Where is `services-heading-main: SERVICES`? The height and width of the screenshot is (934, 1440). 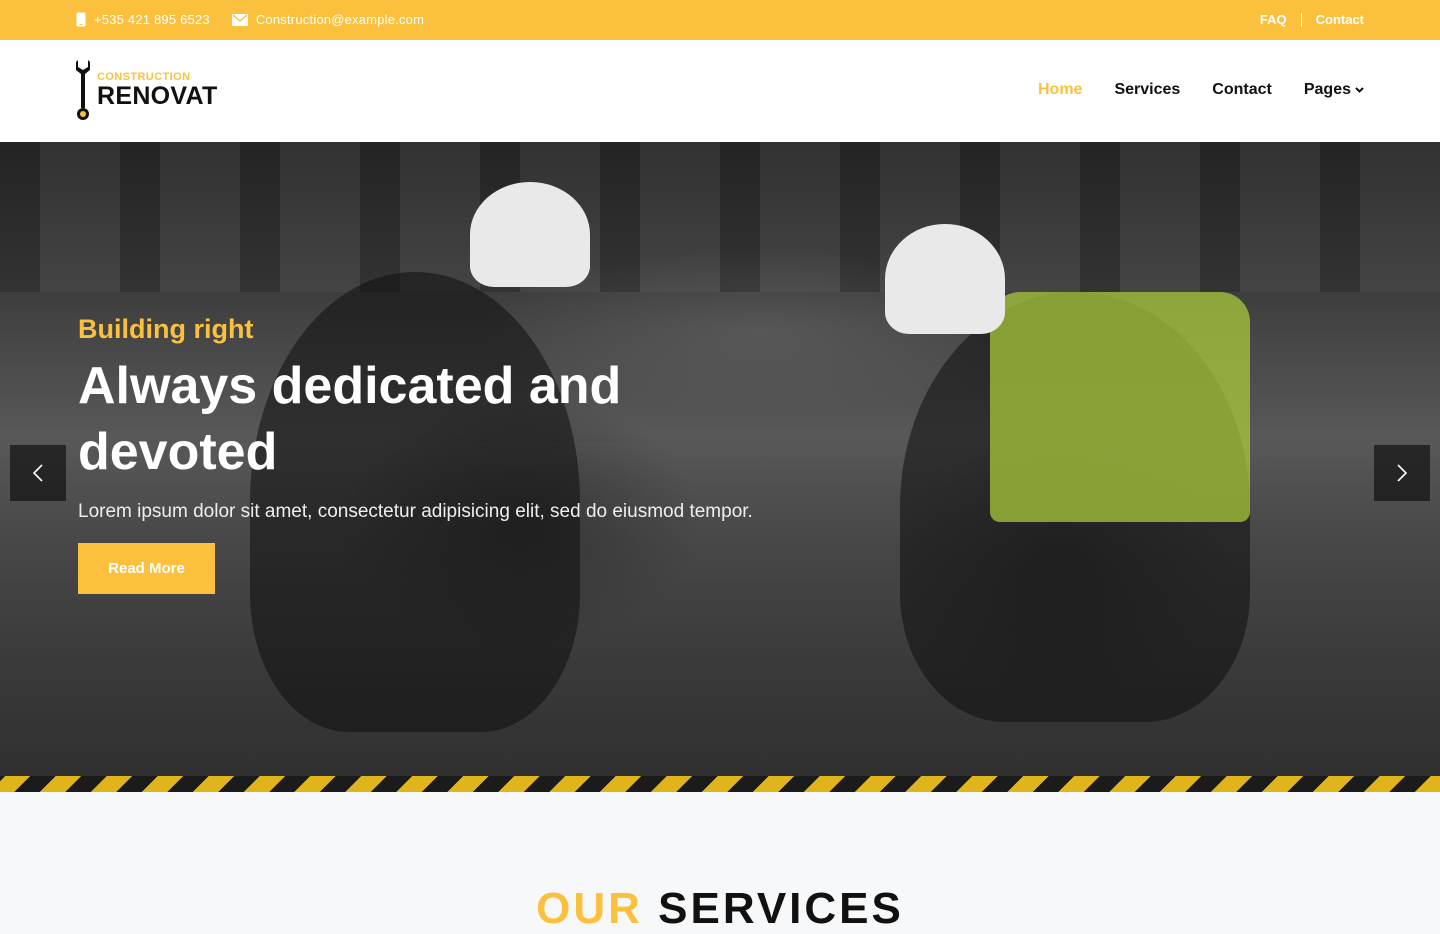
services-heading-main: SERVICES is located at coordinates (781, 908).